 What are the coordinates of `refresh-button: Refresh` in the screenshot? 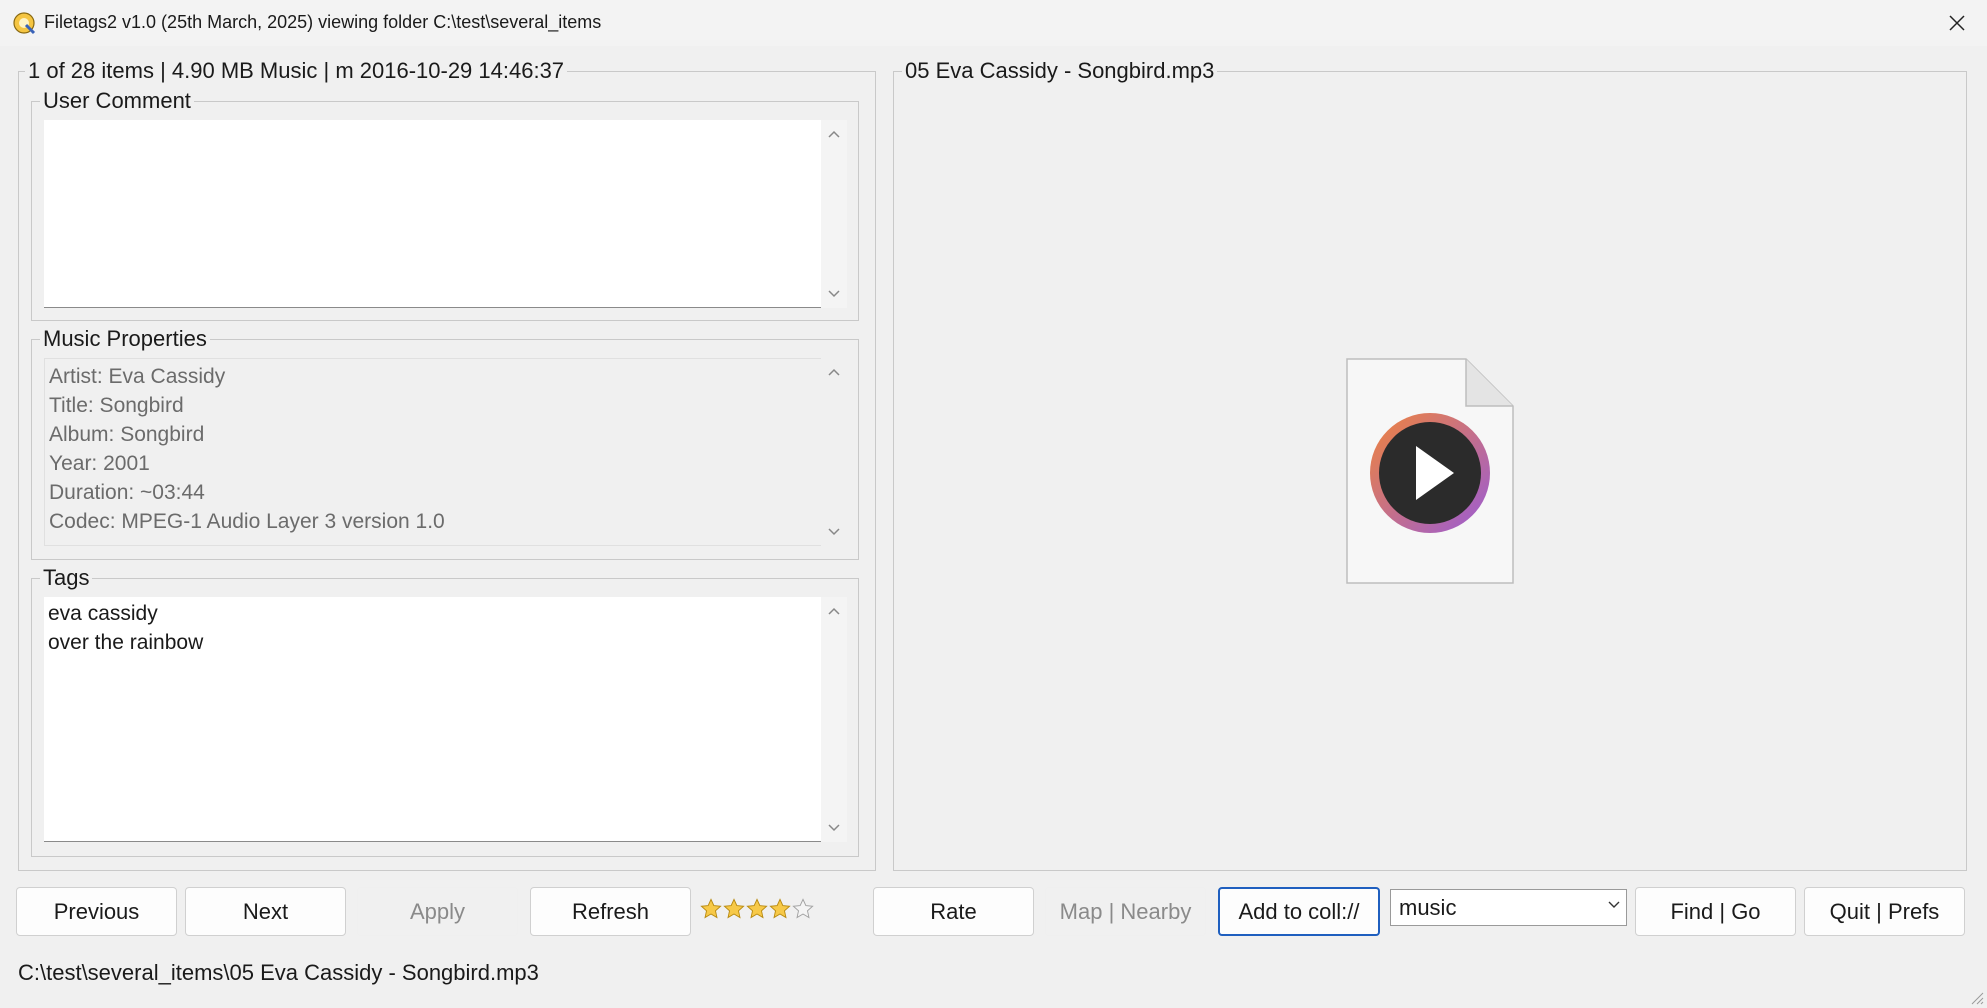 It's located at (610, 911).